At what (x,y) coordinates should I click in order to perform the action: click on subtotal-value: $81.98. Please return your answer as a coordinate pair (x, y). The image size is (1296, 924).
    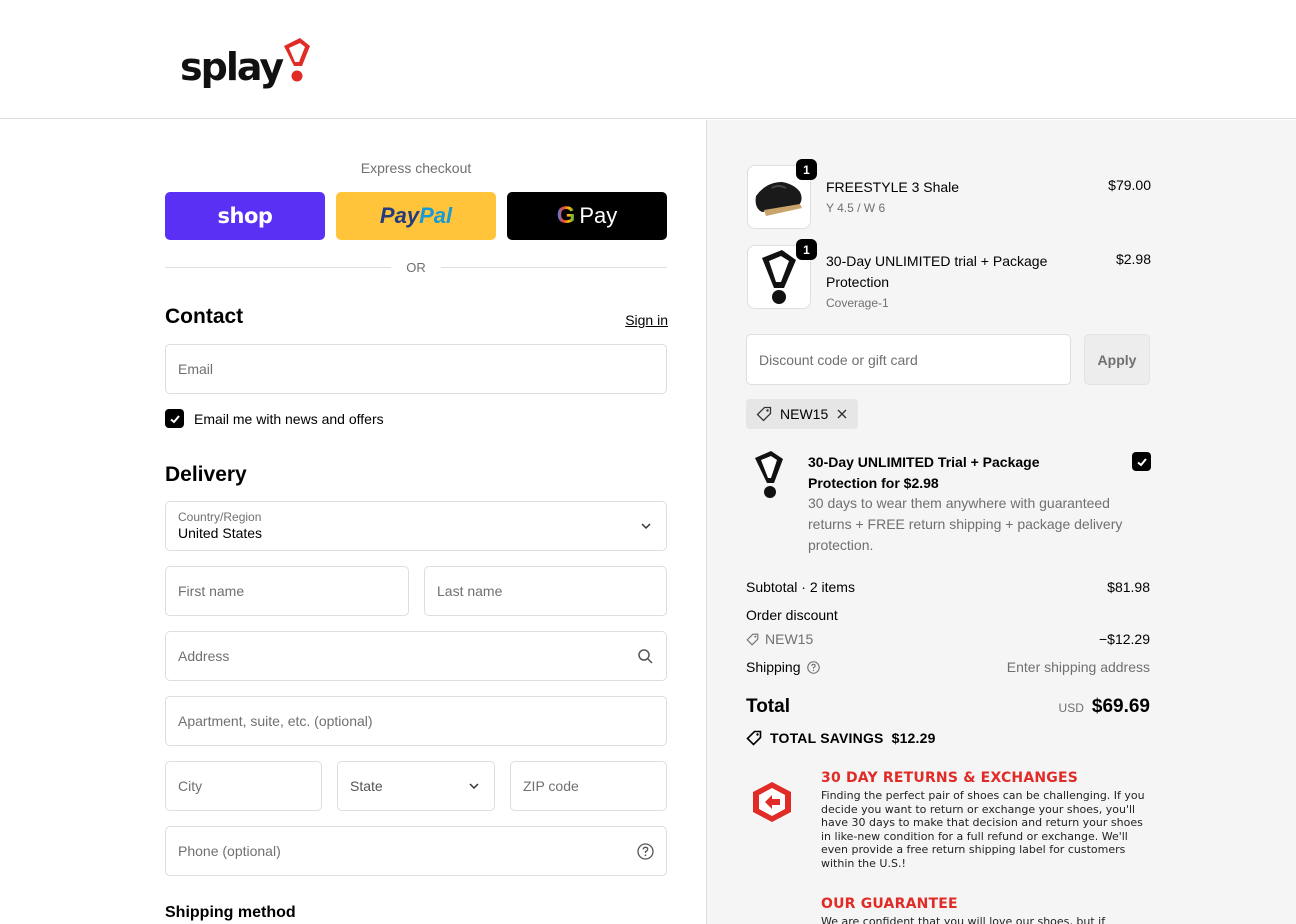
    Looking at the image, I should click on (1128, 587).